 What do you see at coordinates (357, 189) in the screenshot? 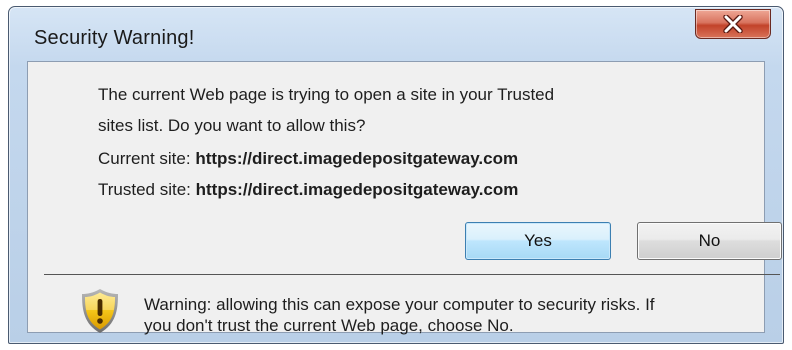
I see `trusted-site-url: https://direct.imagedepositgateway.com` at bounding box center [357, 189].